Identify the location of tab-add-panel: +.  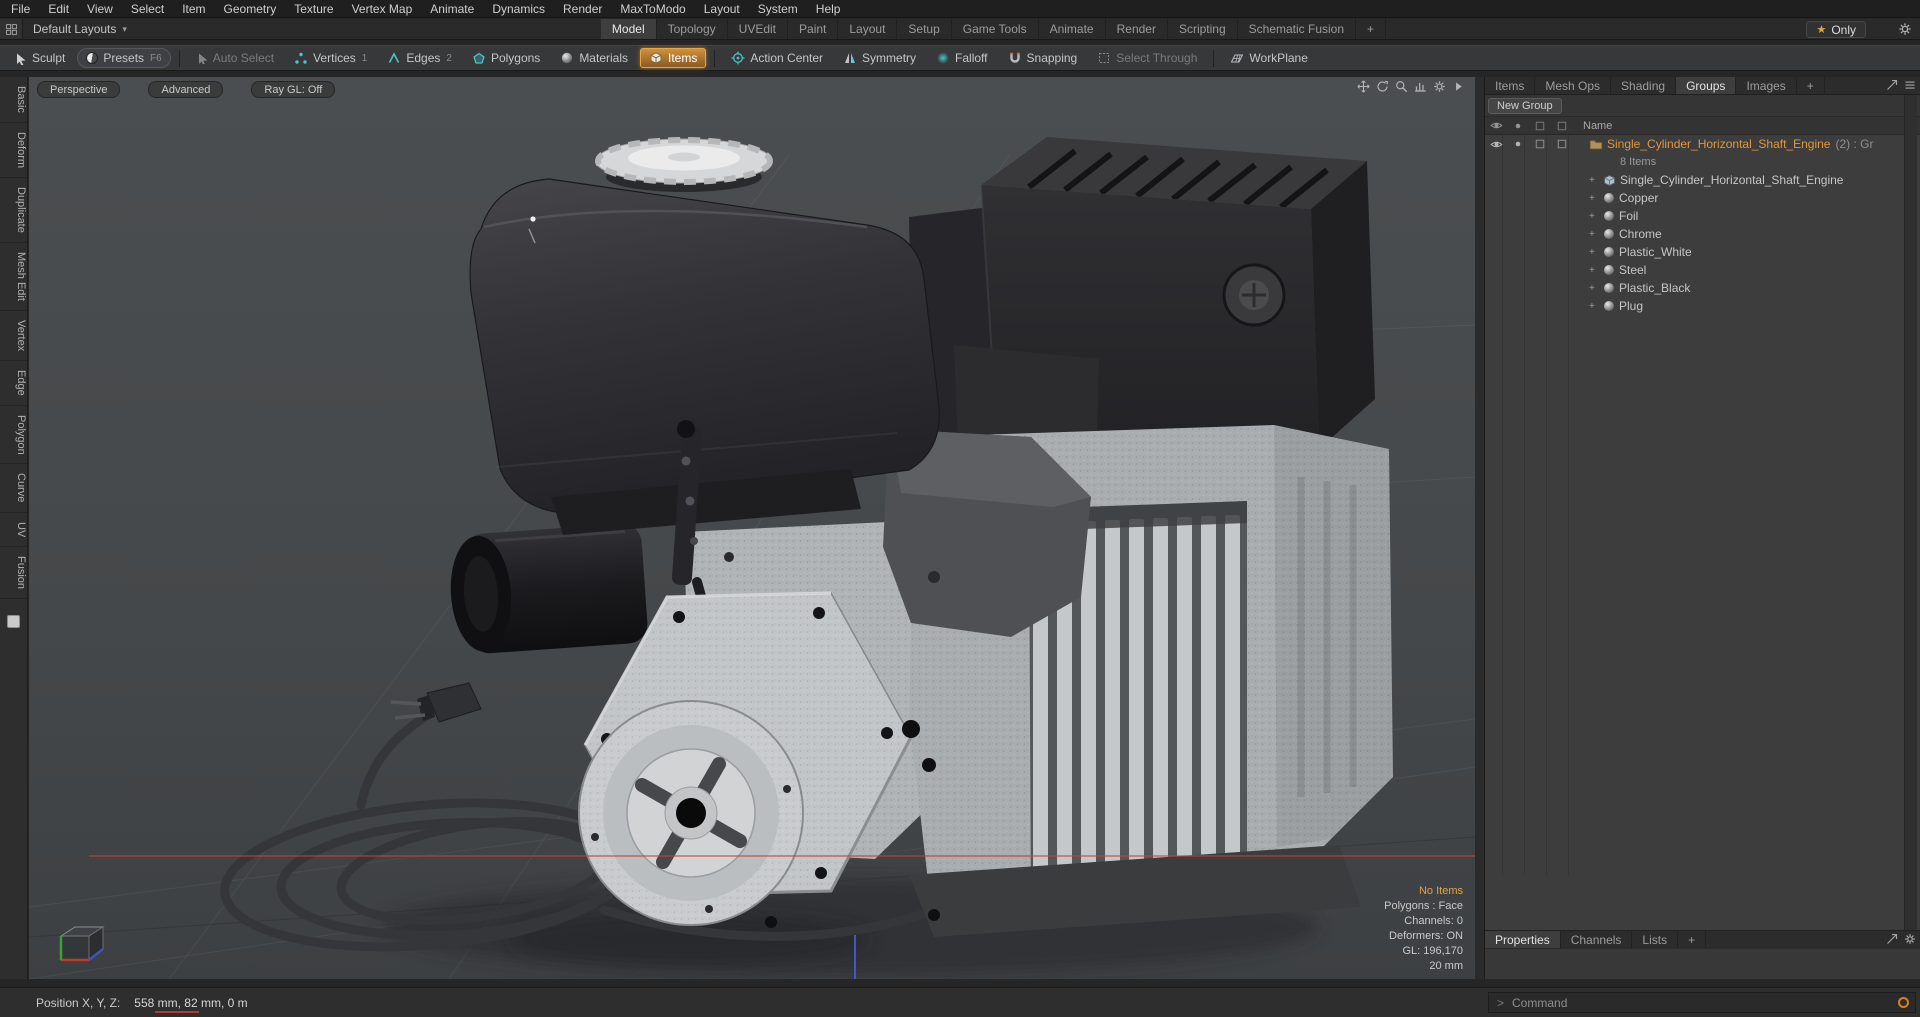
(1811, 85).